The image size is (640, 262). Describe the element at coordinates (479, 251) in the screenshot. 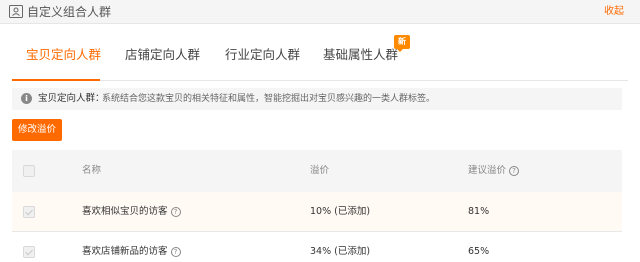

I see `suggested-premium-cell: 65%` at that location.